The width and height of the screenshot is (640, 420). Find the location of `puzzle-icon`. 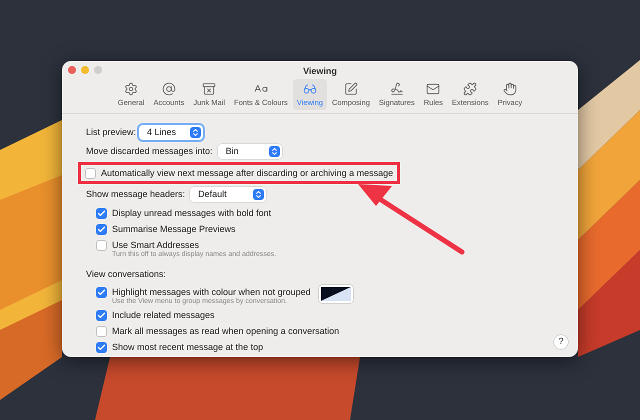

puzzle-icon is located at coordinates (470, 89).